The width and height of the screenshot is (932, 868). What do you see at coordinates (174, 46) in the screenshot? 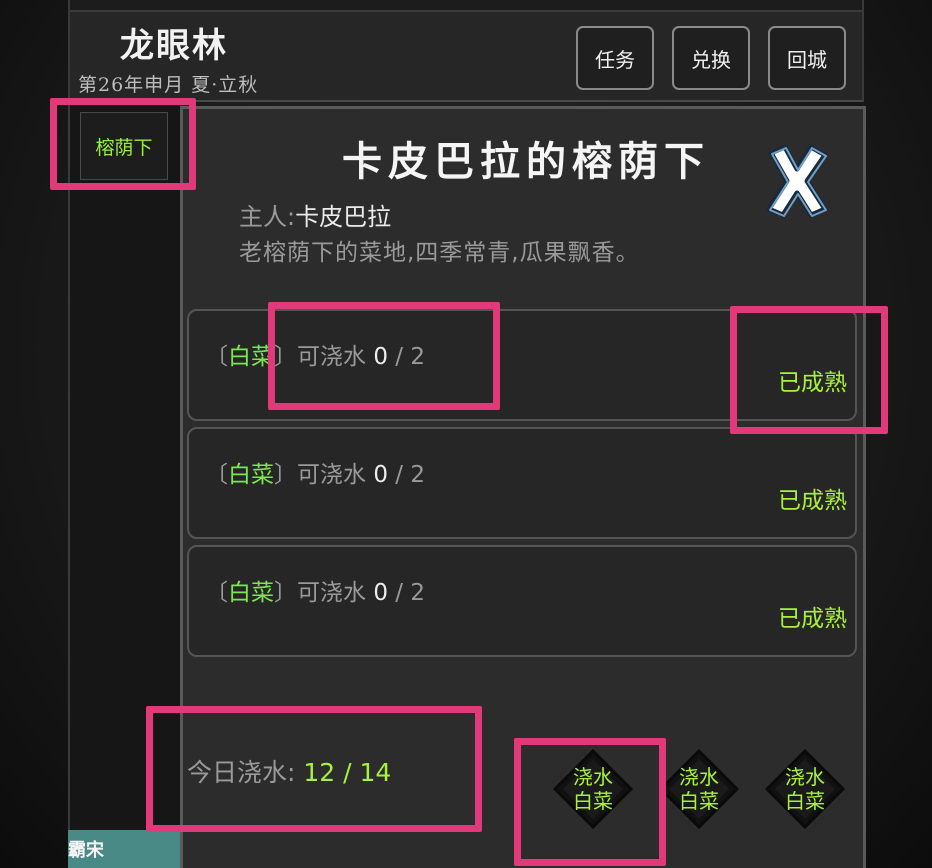
I see `location-title: 龙眼林` at bounding box center [174, 46].